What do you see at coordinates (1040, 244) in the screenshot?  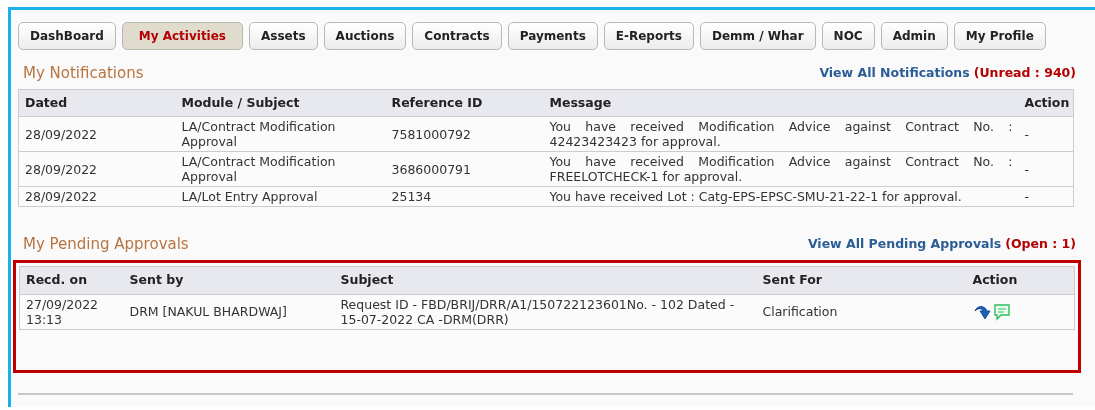 I see `open-count: (Open : 1)` at bounding box center [1040, 244].